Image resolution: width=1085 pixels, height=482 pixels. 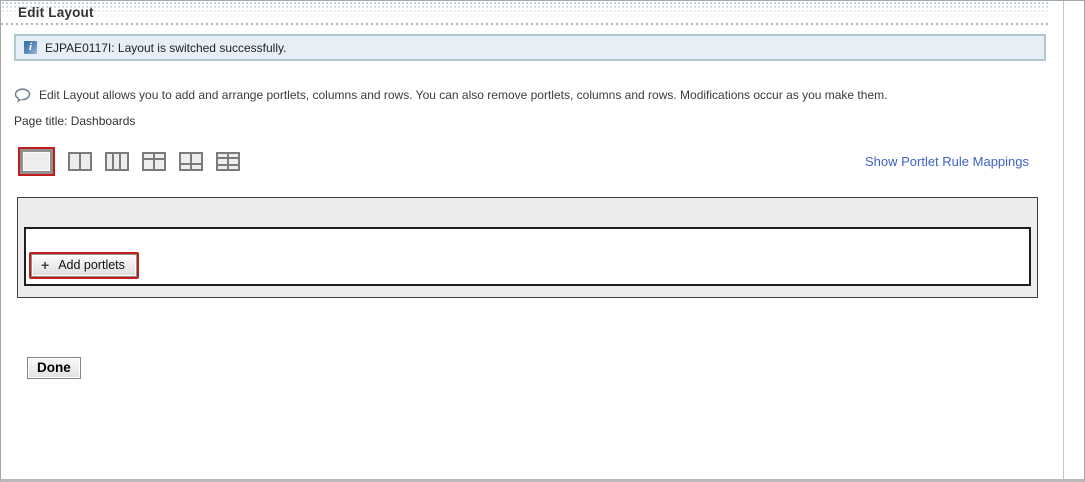 I want to click on page-info-row: Page title: Dashboards, so click(x=74, y=121).